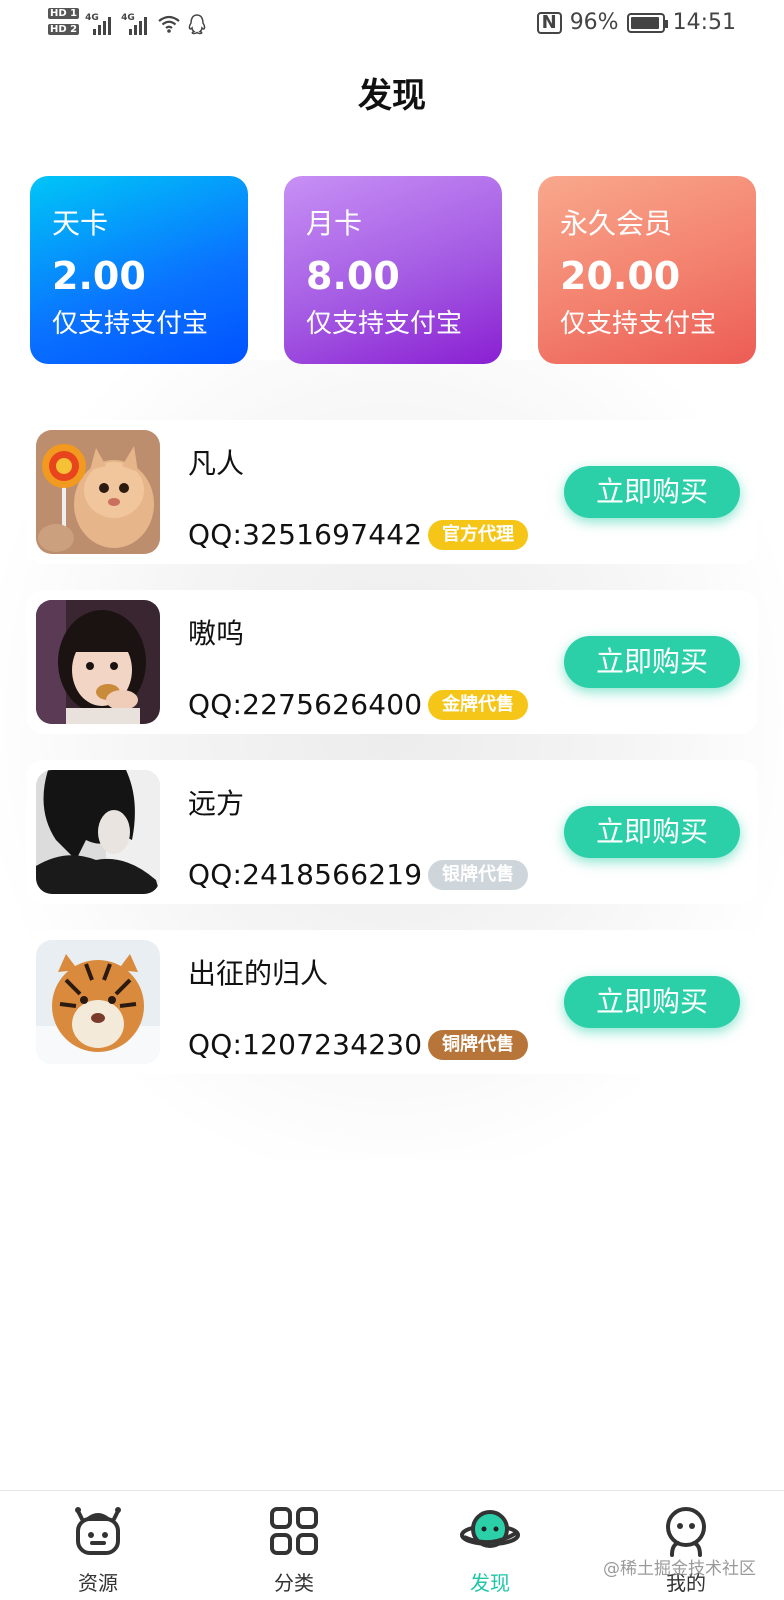 The image size is (784, 1600). Describe the element at coordinates (305, 874) in the screenshot. I see `agent-qq: QQ:2418566219` at that location.